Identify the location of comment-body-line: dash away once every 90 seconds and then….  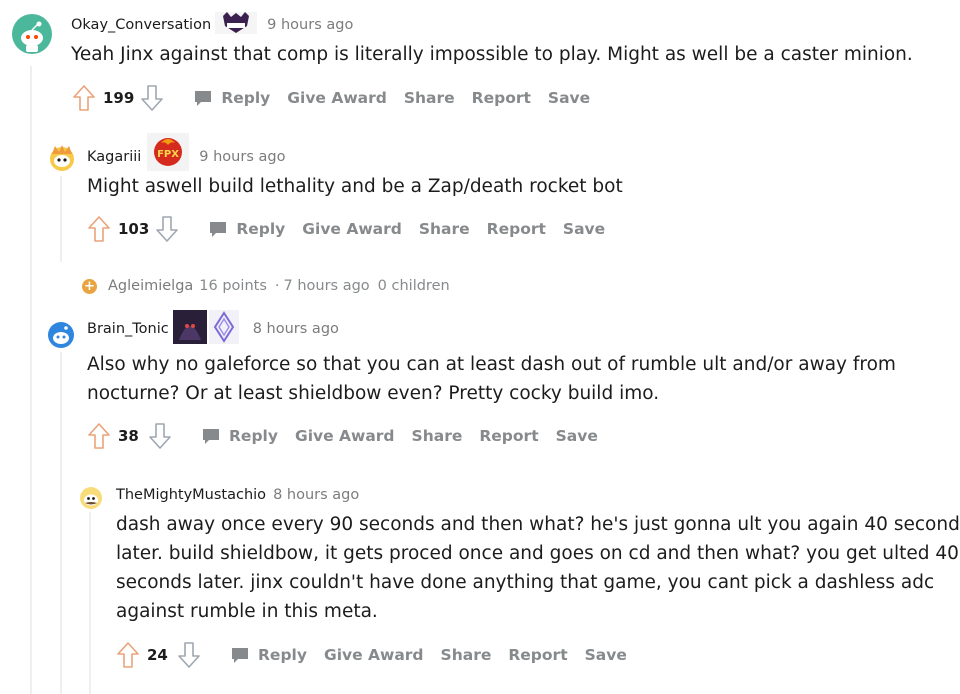
(538, 524).